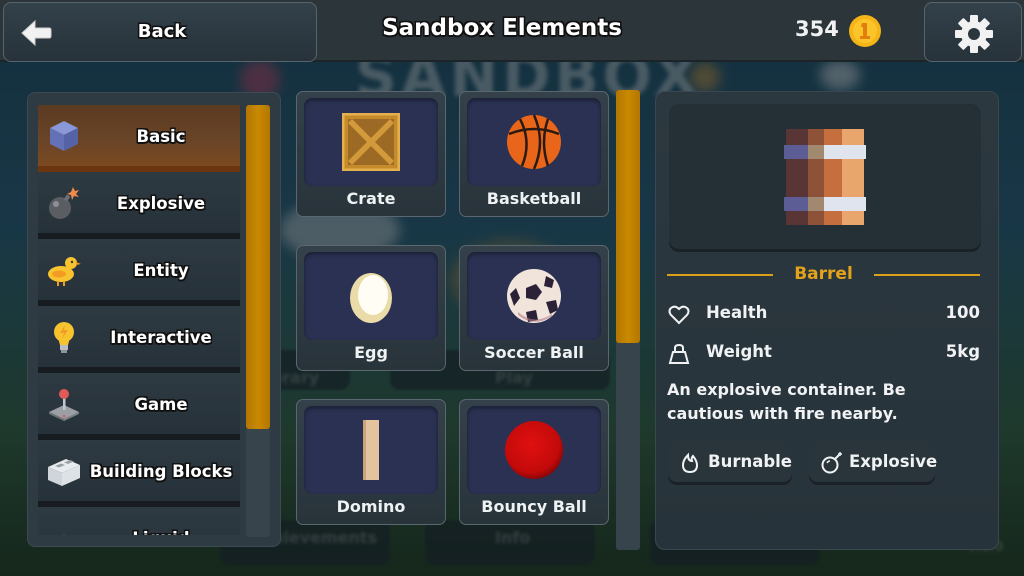  Describe the element at coordinates (161, 471) in the screenshot. I see `category-label: Building Blocks` at that location.